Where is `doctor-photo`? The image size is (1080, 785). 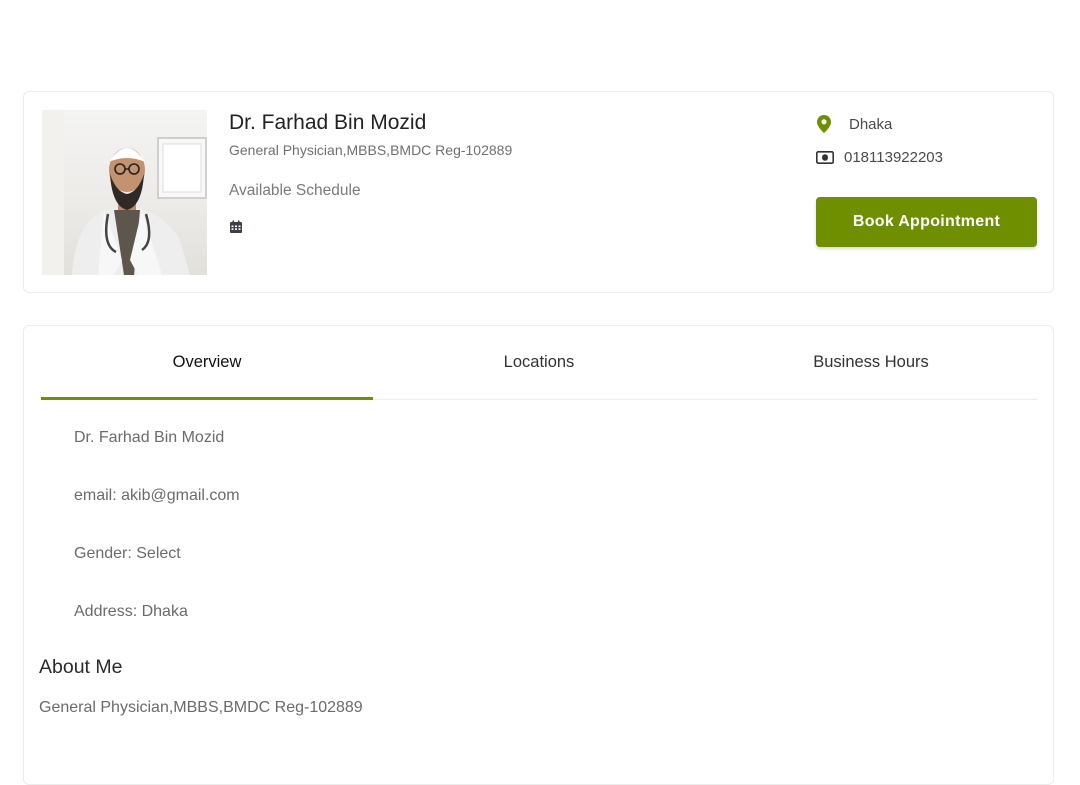 doctor-photo is located at coordinates (124, 192).